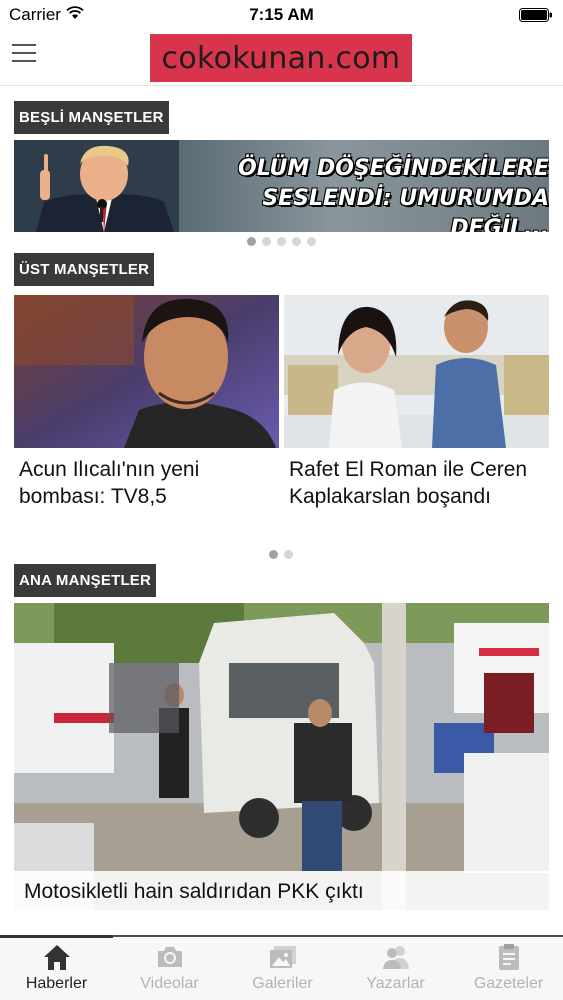  What do you see at coordinates (282, 957) in the screenshot?
I see `gallery-icon` at bounding box center [282, 957].